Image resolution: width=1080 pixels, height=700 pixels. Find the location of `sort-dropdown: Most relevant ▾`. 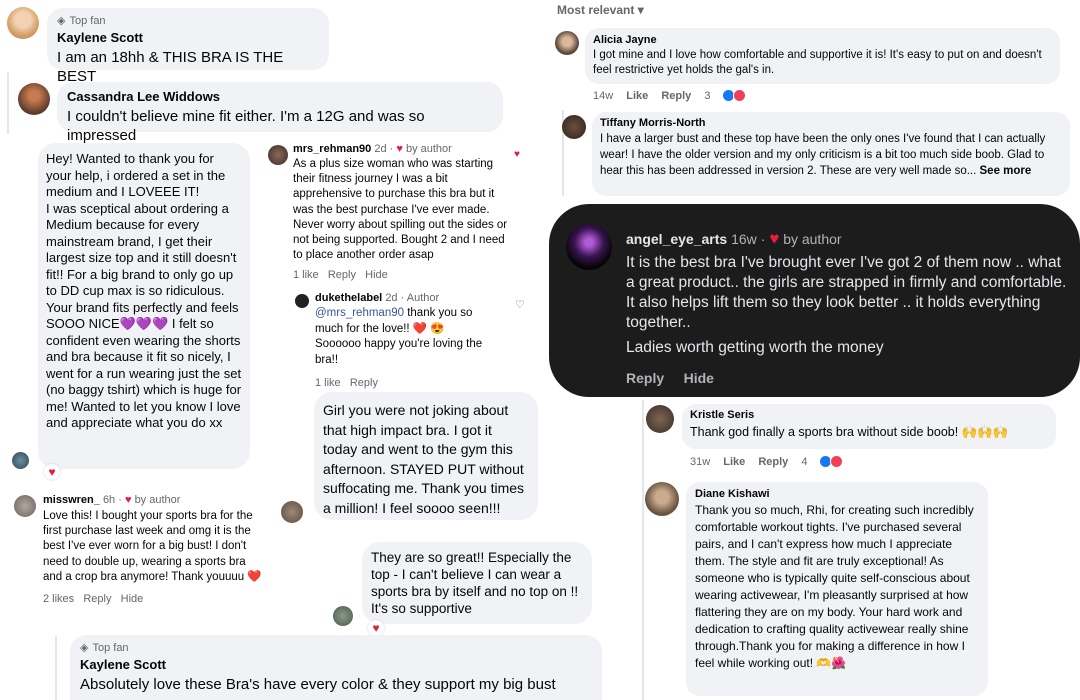

sort-dropdown: Most relevant ▾ is located at coordinates (600, 10).